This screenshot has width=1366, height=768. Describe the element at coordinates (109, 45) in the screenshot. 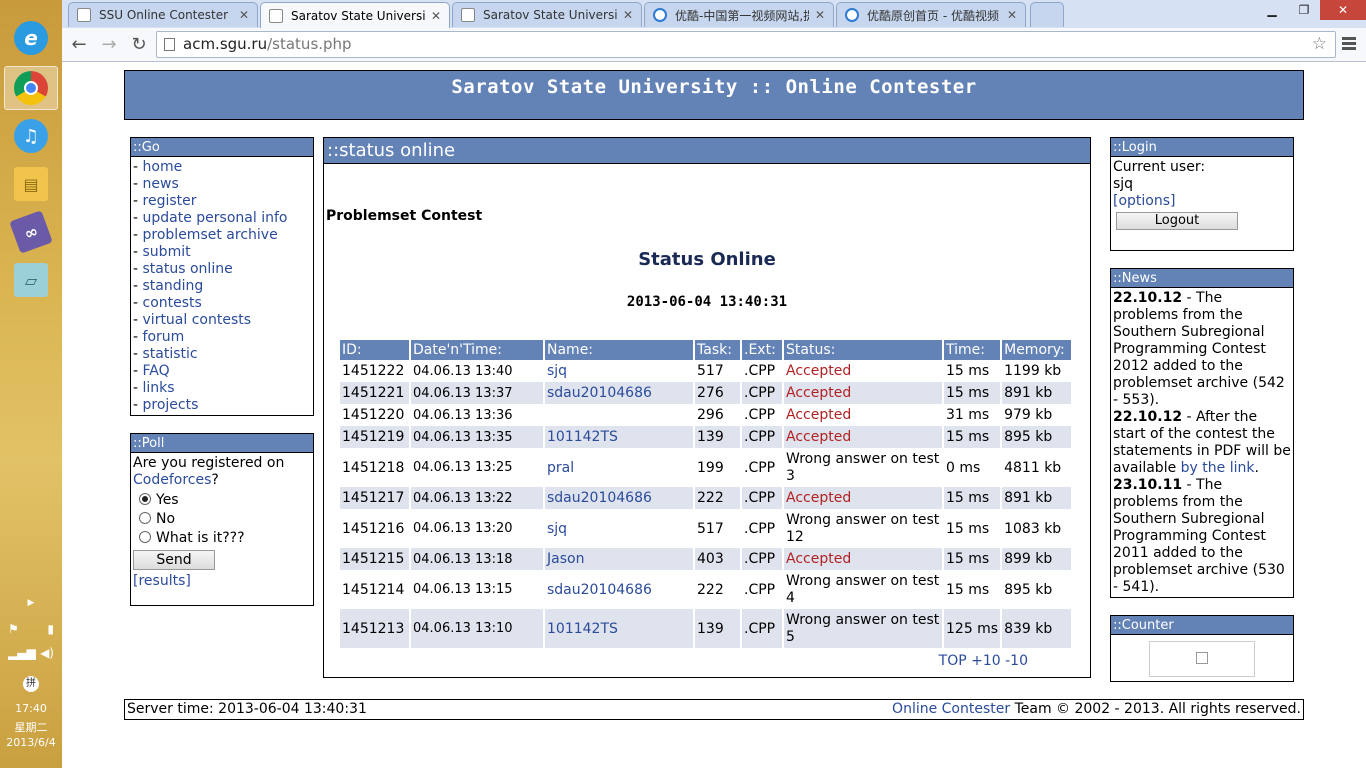

I see `forward-arrow-icon: →` at that location.